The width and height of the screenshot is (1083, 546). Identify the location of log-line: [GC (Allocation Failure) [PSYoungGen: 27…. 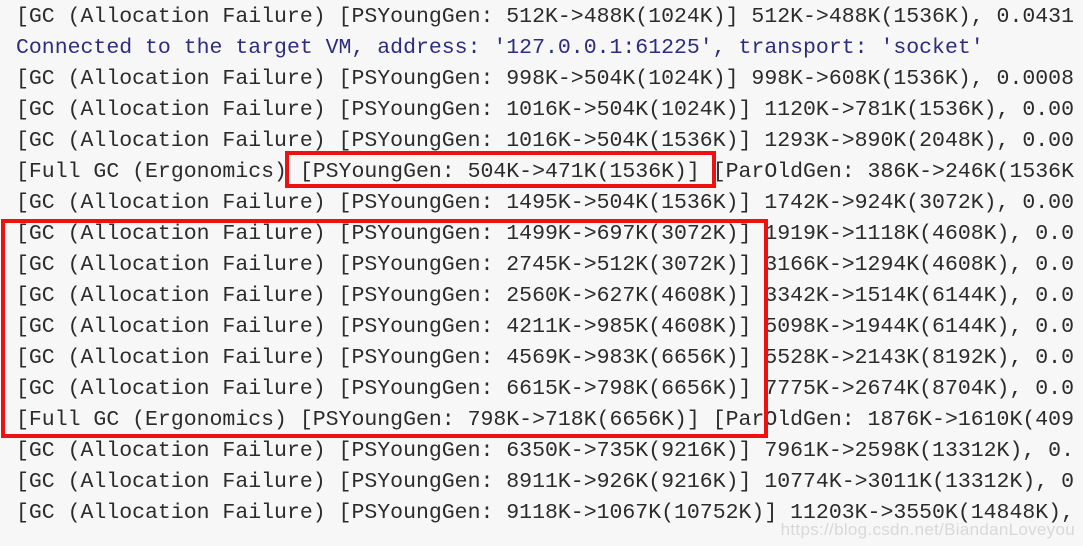
(545, 265).